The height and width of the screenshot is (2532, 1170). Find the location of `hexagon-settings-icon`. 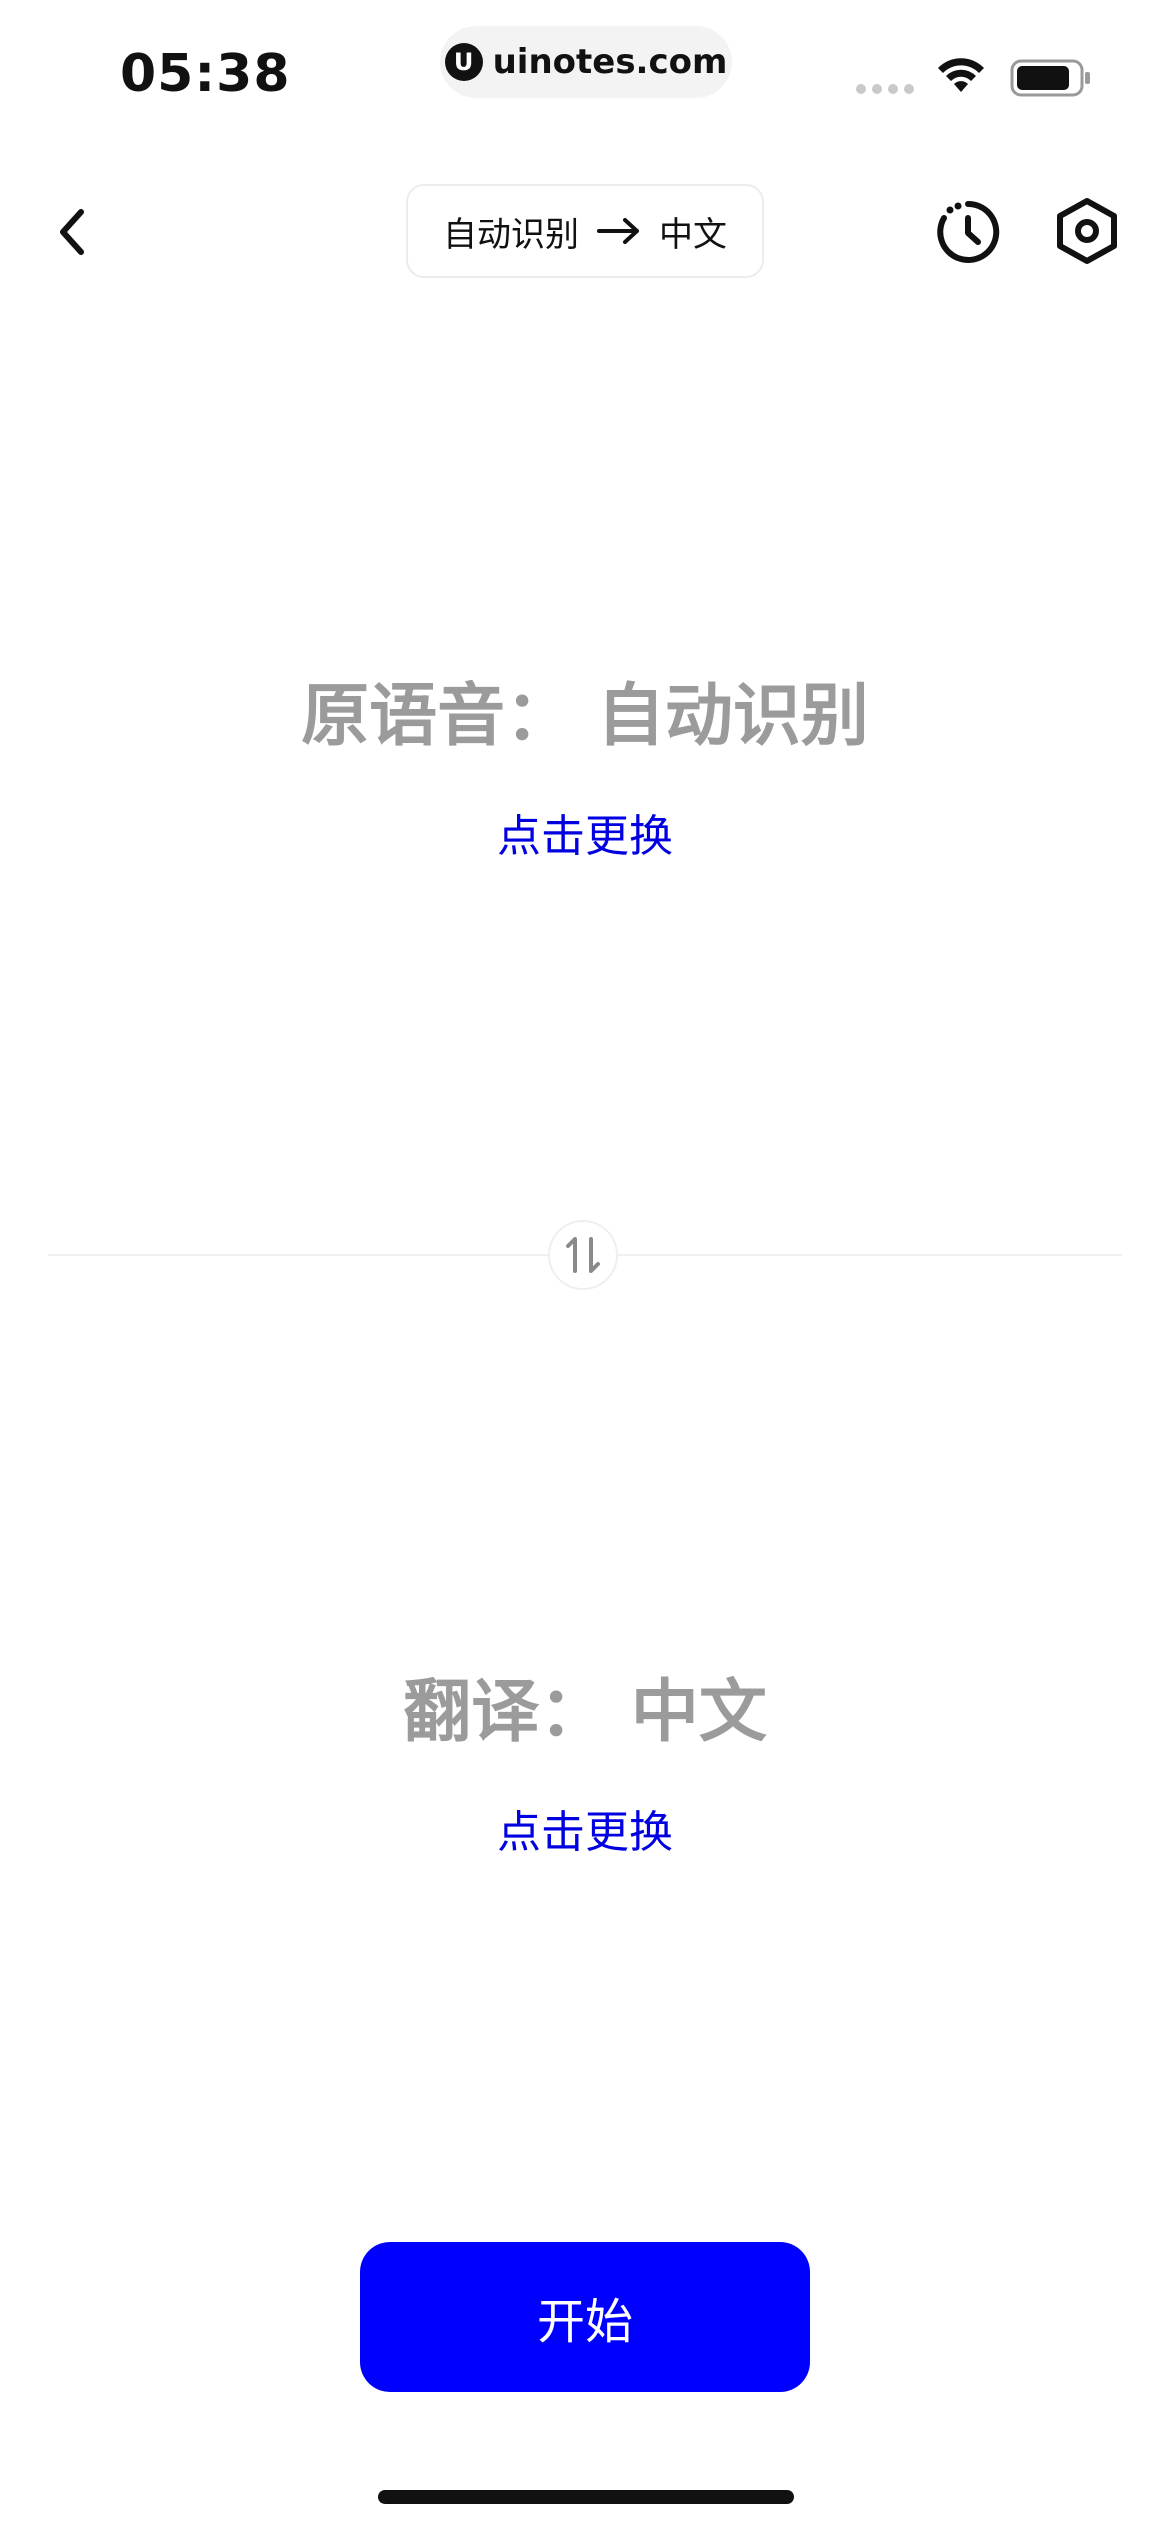

hexagon-settings-icon is located at coordinates (1087, 231).